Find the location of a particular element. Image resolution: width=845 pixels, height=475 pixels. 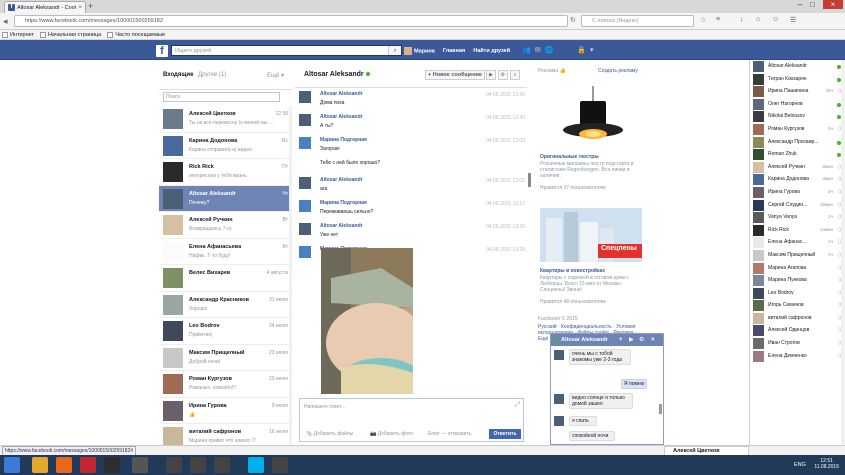

download-icon: ↓ is located at coordinates (742, 19).